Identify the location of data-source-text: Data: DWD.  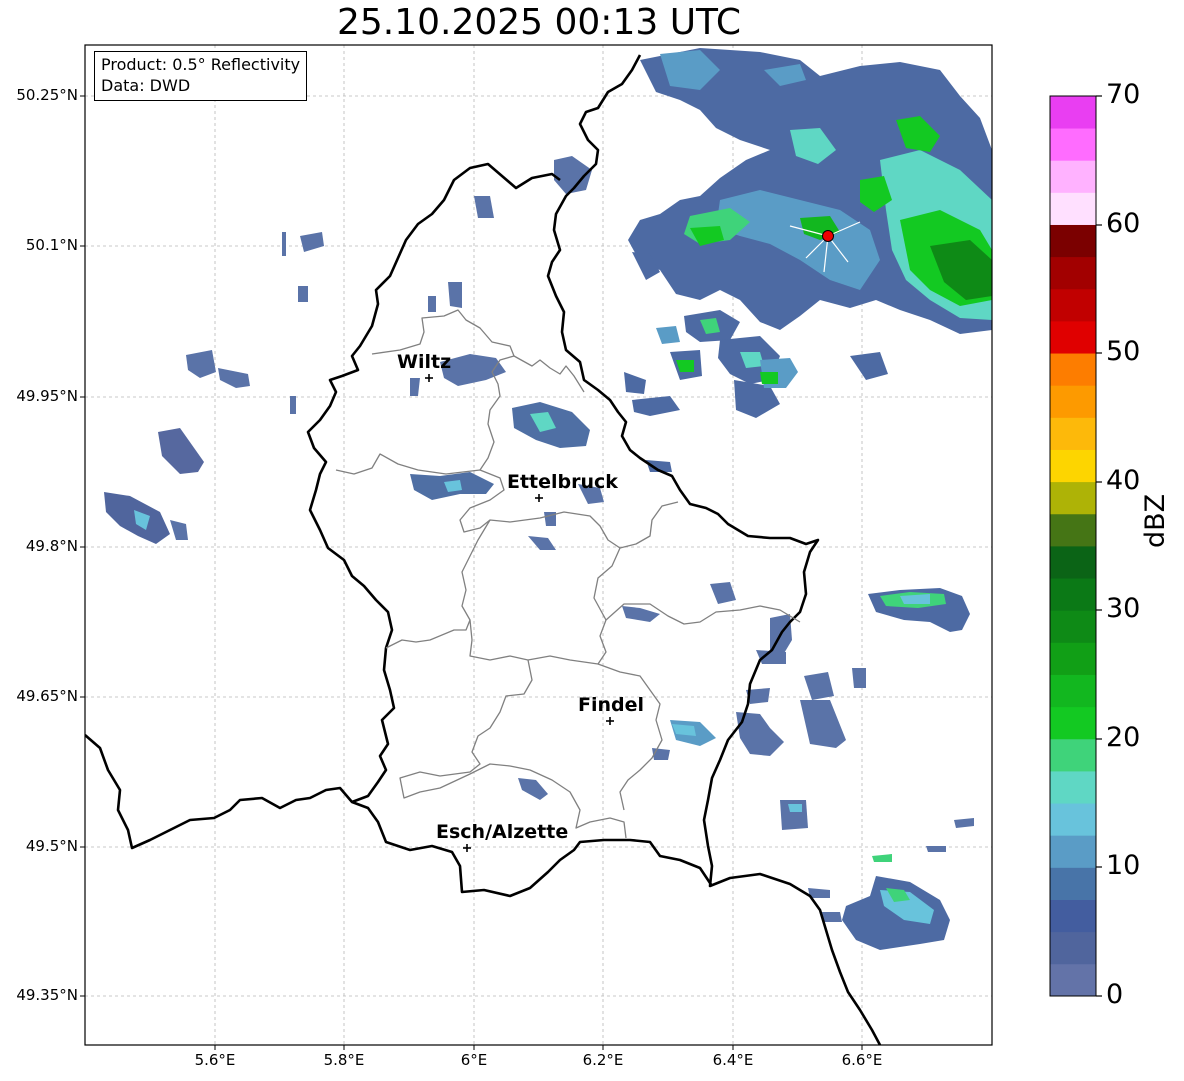
(146, 85).